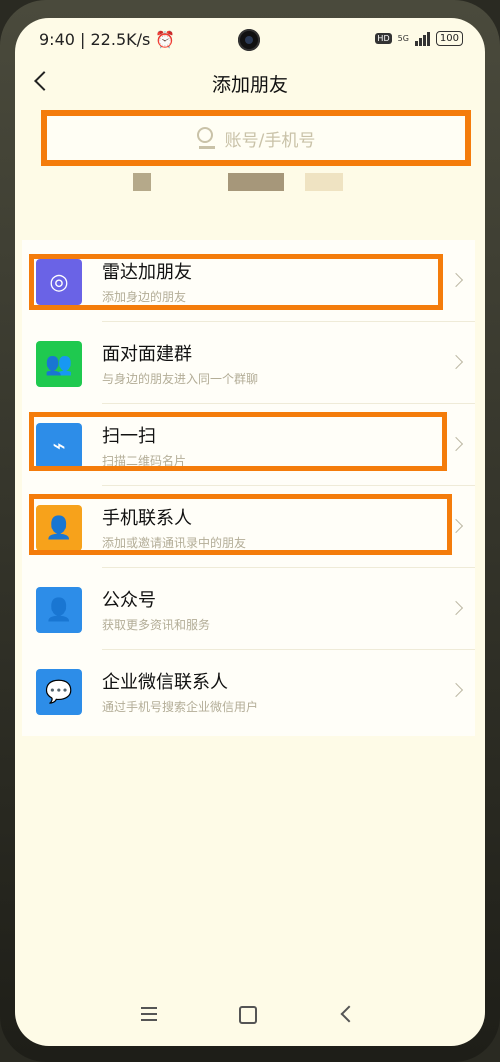 The height and width of the screenshot is (1062, 500). I want to click on item-title: 手机联系人, so click(147, 518).